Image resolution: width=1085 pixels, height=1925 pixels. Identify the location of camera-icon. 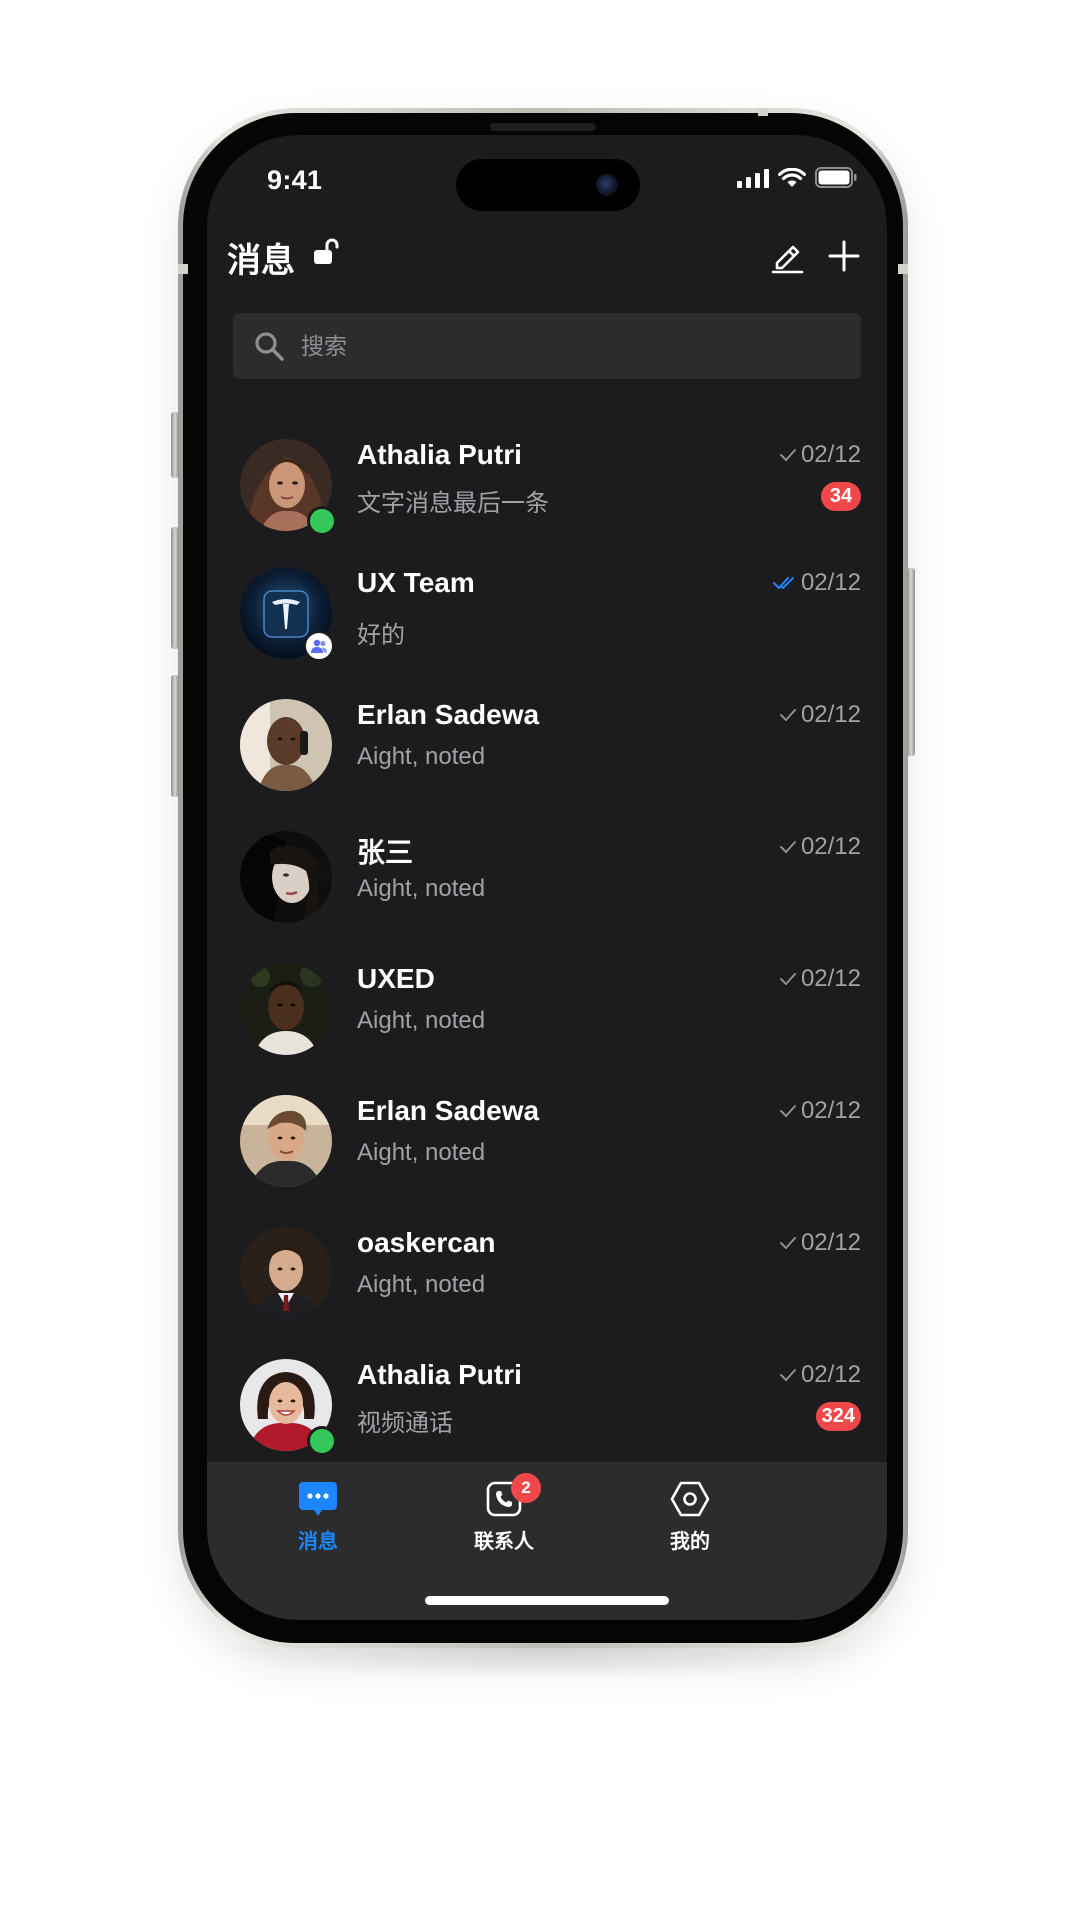
(607, 185).